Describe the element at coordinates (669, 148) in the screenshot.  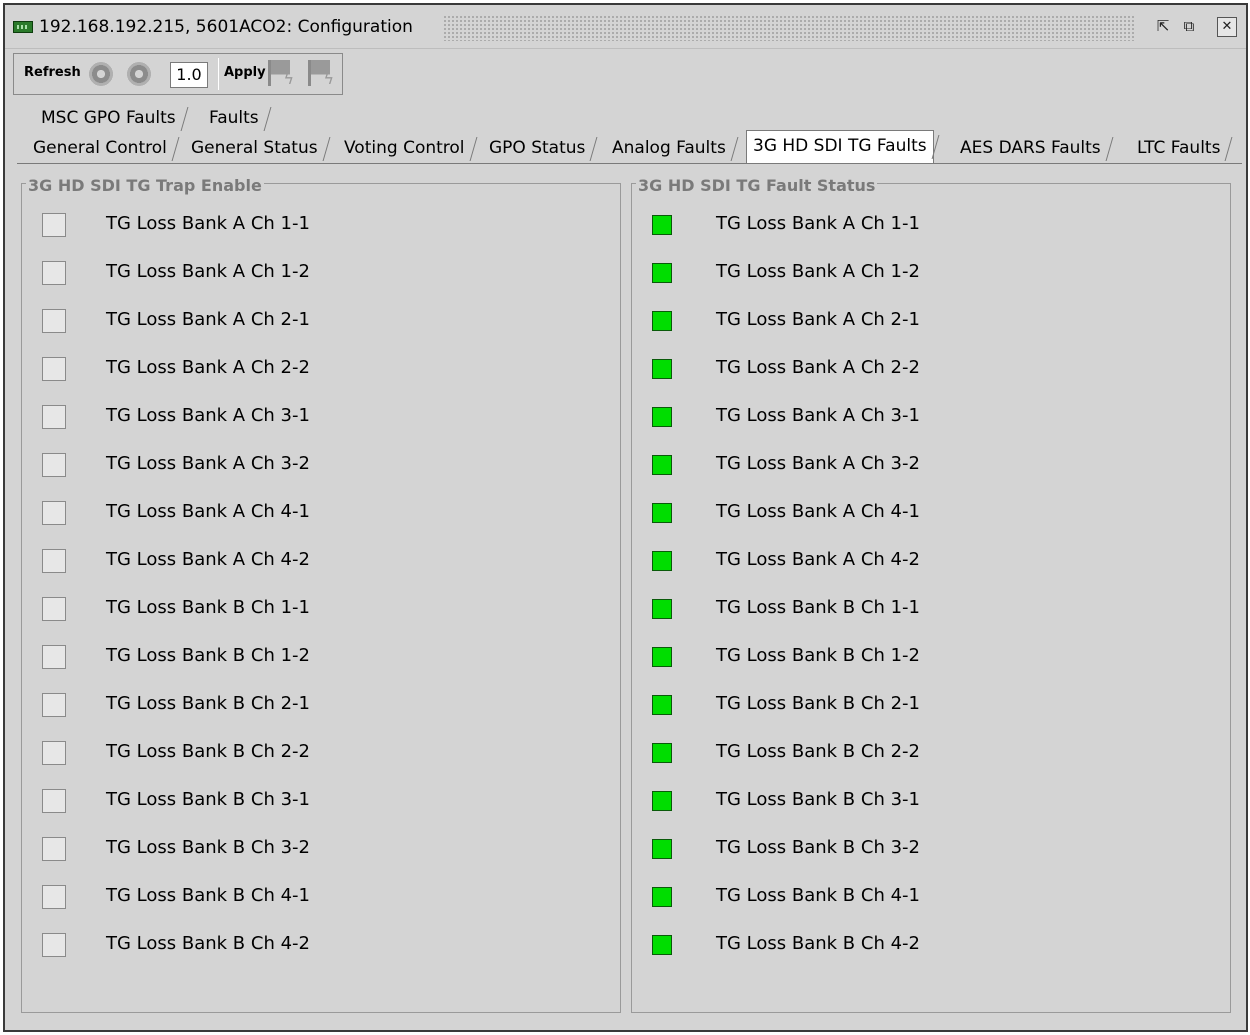
I see `tab-analog-faults: Analog Faults` at that location.